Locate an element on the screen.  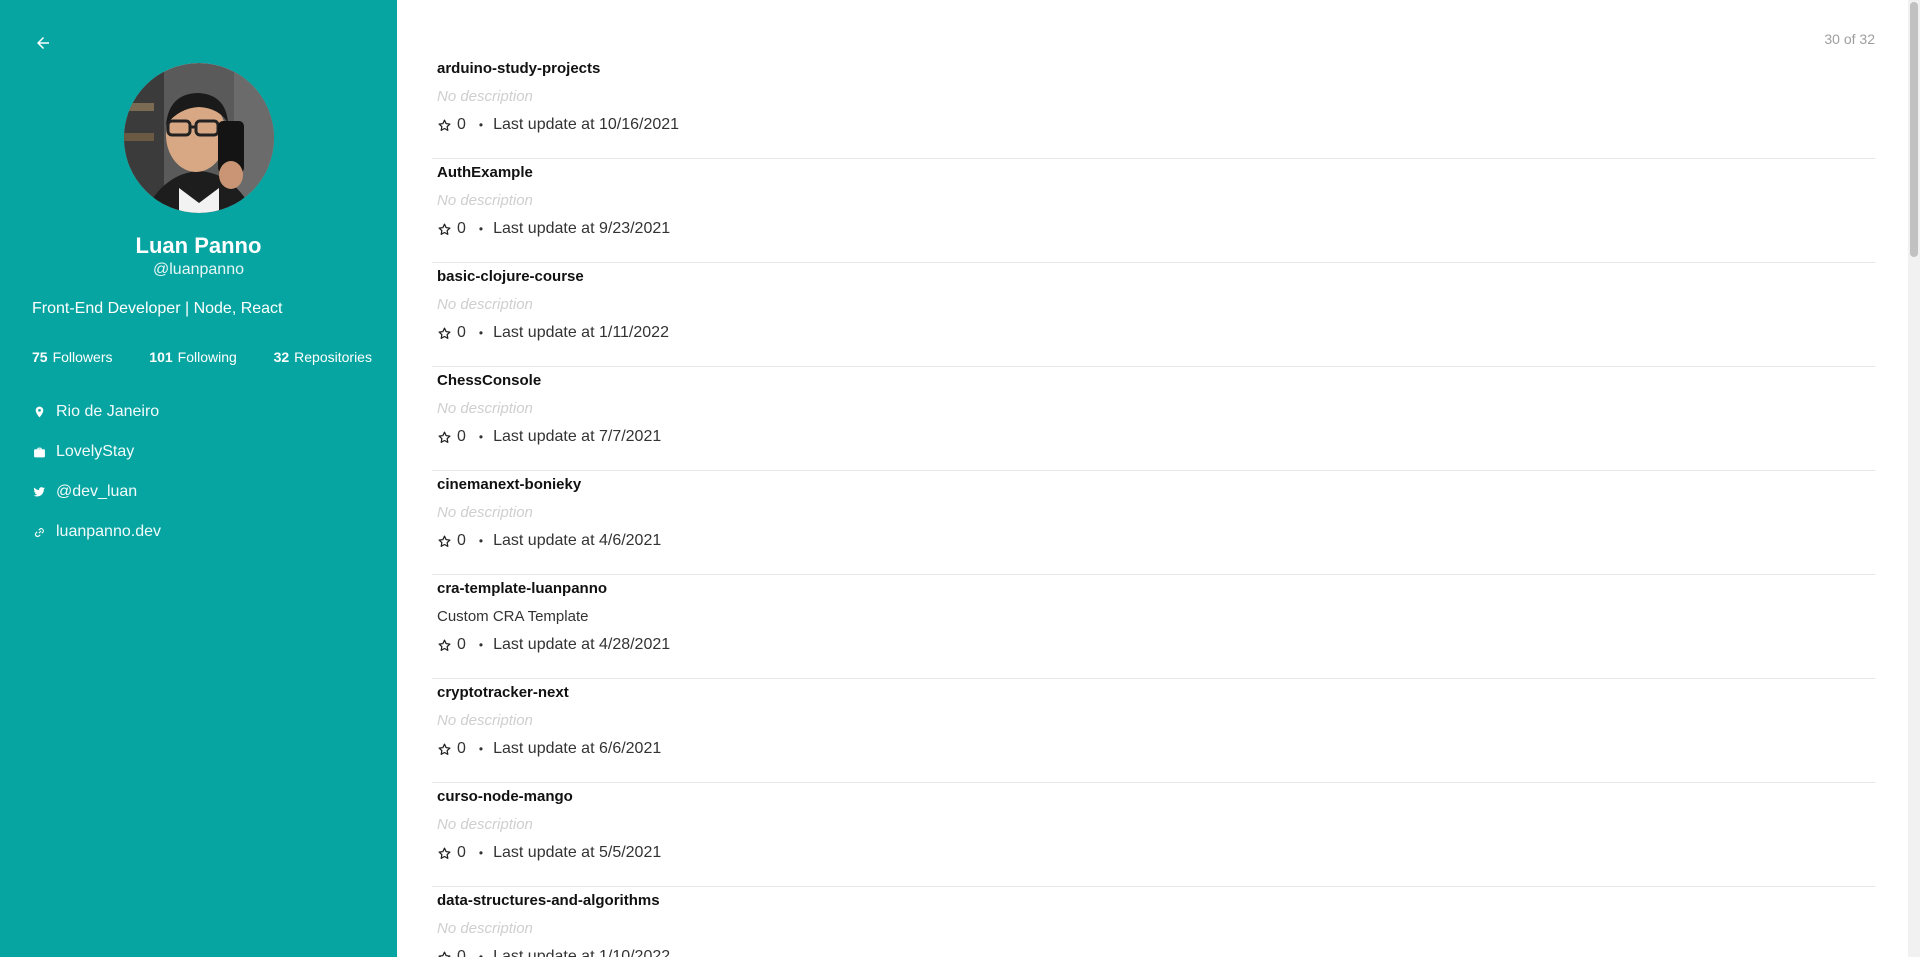
location-item: Rio de Janeiro is located at coordinates (96, 412).